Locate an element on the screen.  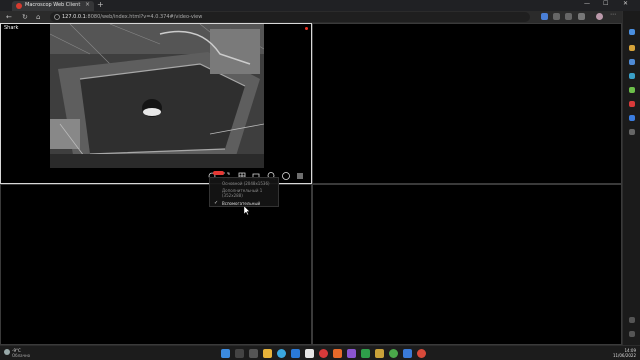
camera-name: Shark is located at coordinates (11, 28).